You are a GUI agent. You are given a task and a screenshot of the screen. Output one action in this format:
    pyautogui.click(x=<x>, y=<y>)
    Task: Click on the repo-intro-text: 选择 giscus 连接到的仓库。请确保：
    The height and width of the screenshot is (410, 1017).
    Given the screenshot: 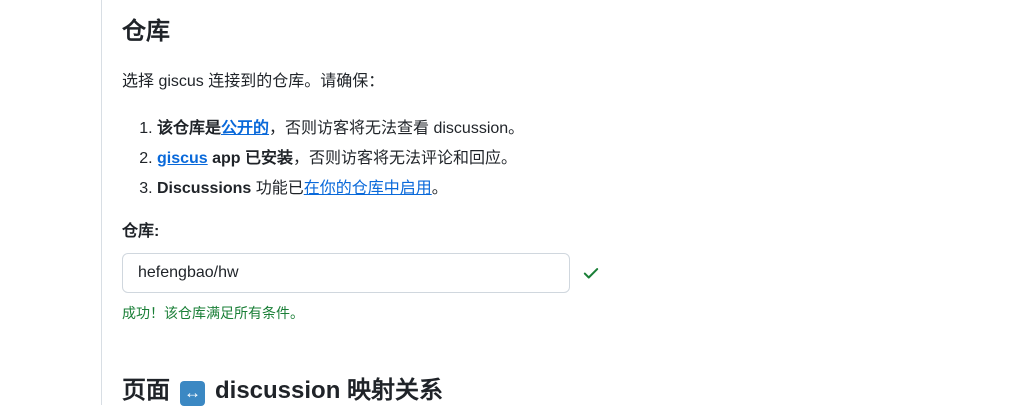 What is the action you would take?
    pyautogui.click(x=253, y=81)
    